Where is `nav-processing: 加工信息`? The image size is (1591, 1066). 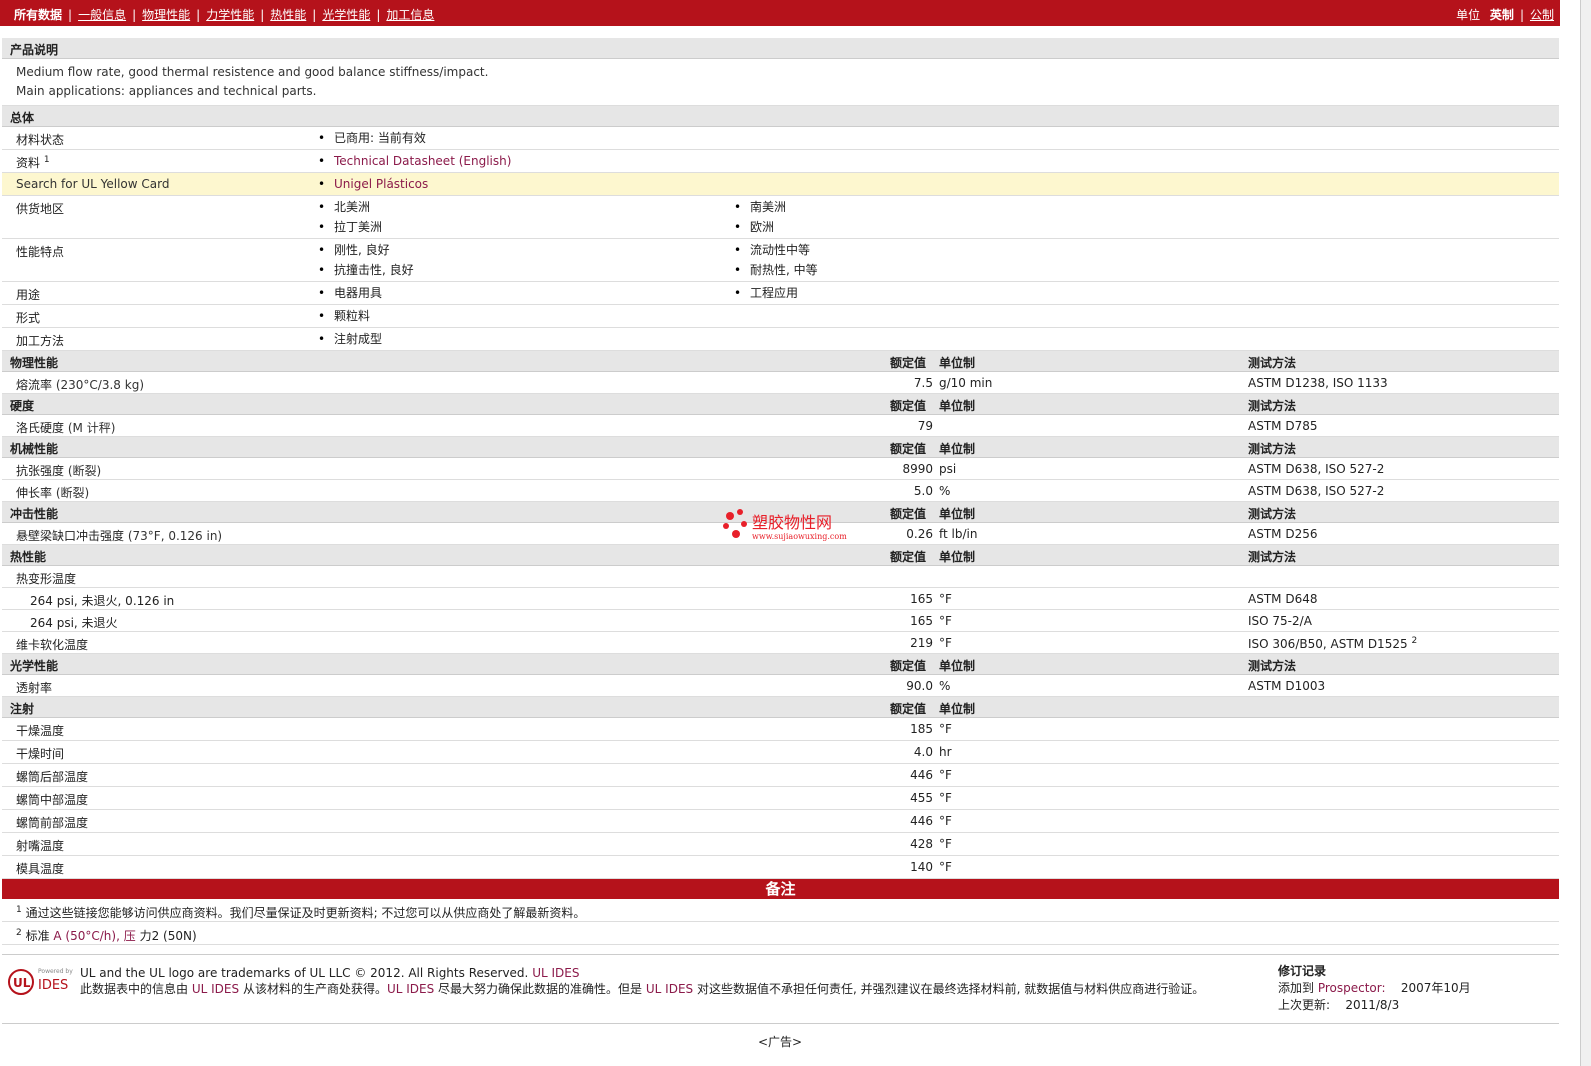
nav-processing: 加工信息 is located at coordinates (410, 15).